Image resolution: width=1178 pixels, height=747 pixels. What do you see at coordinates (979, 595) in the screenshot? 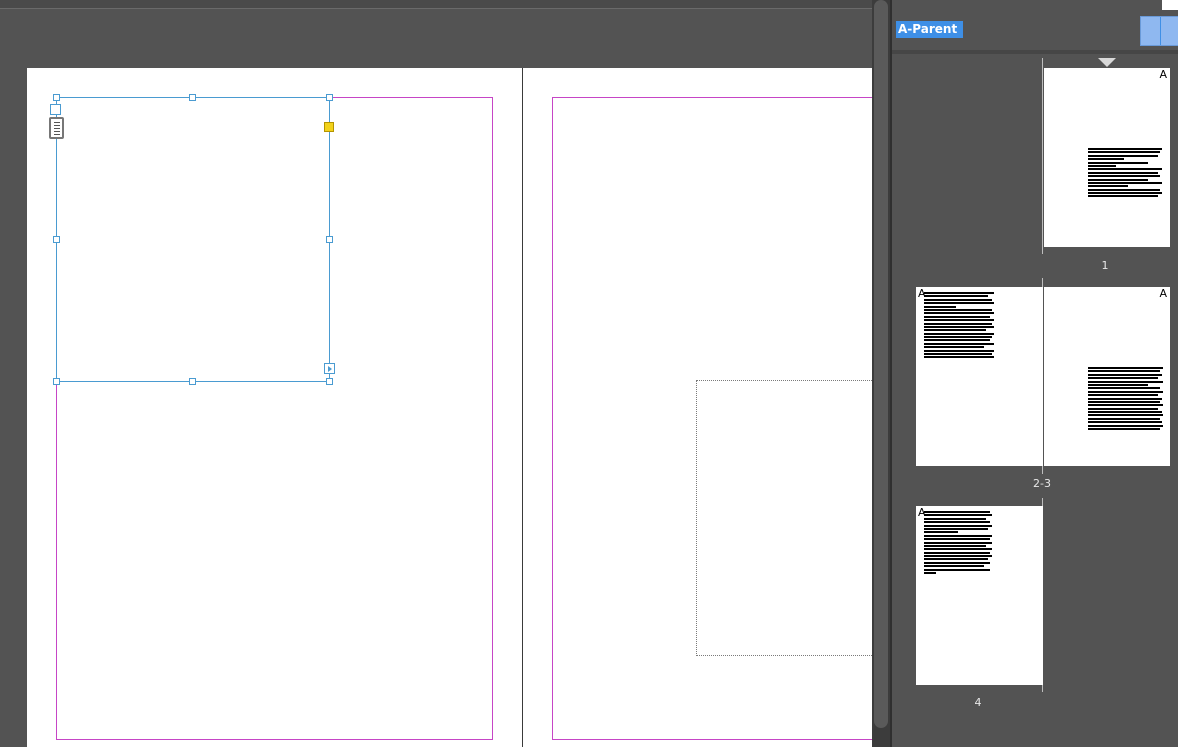
I see `page-thumbnail-4: A` at bounding box center [979, 595].